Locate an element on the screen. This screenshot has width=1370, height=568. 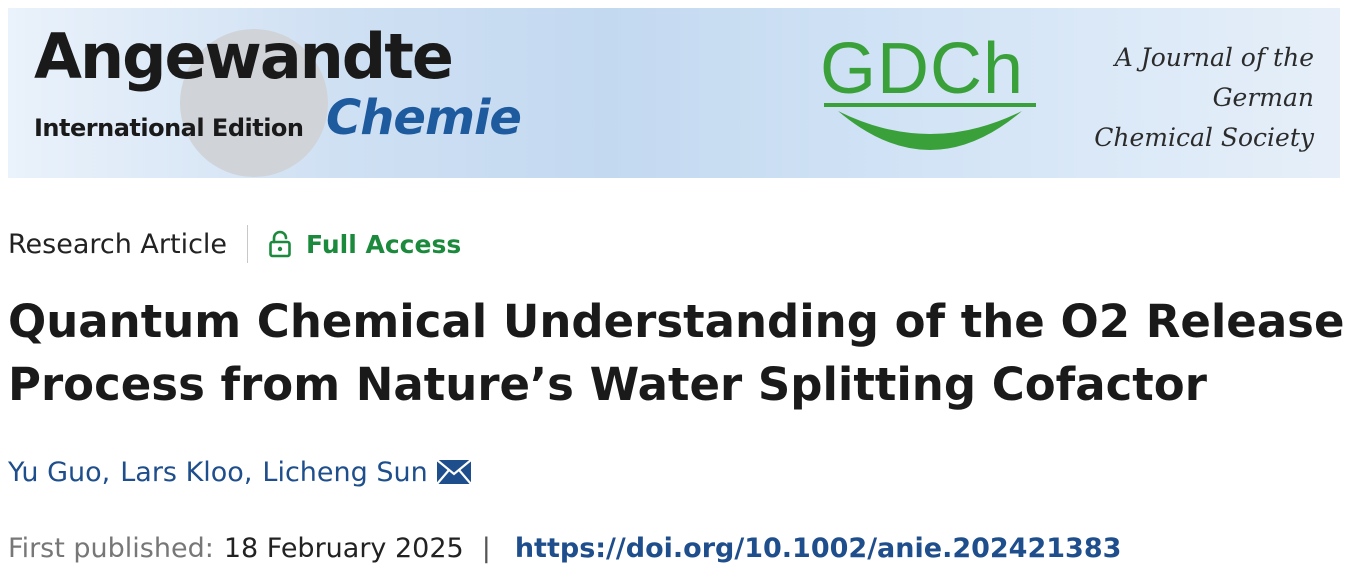
author-link-yu-guo: Yu Guo, is located at coordinates (59, 472).